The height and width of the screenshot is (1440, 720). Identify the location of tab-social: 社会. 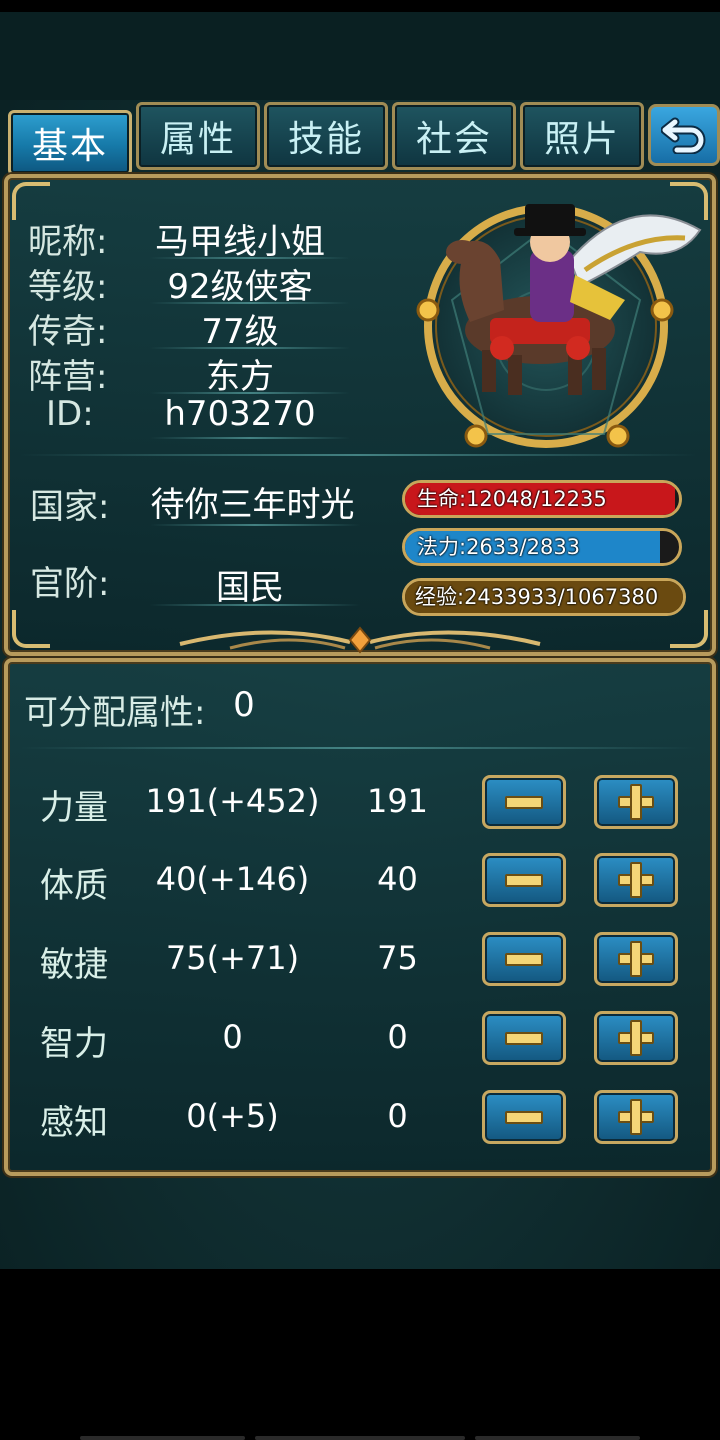
(454, 136).